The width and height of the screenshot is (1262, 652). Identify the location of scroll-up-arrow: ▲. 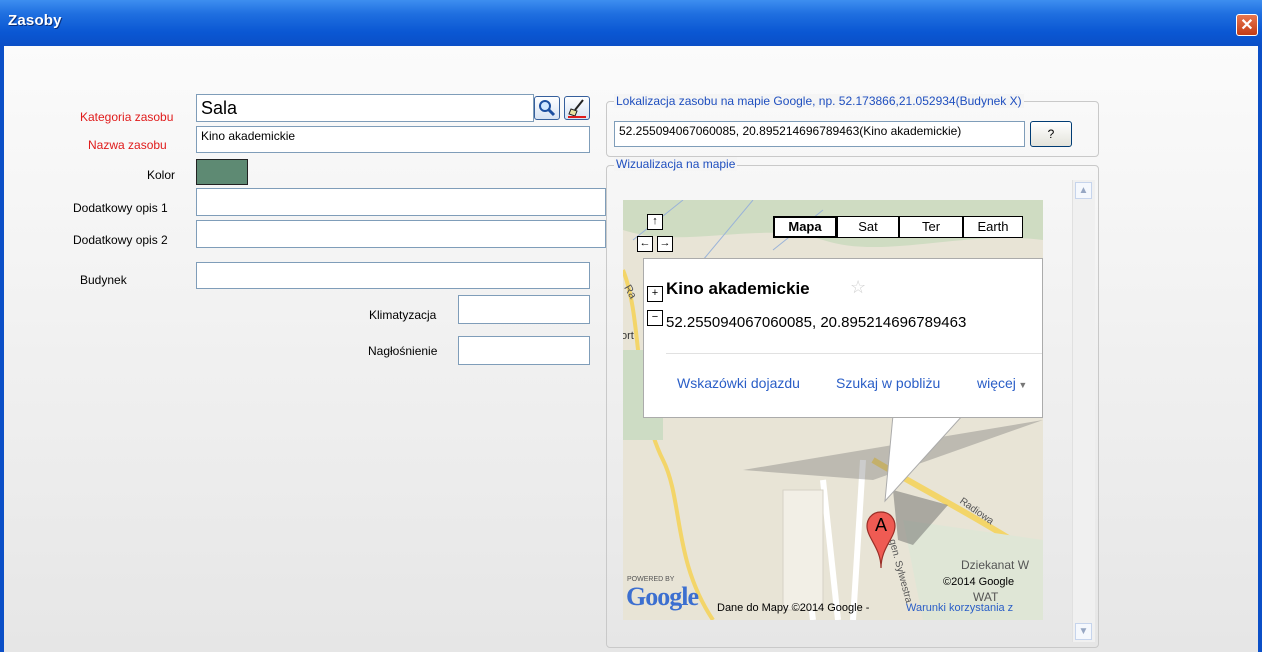
(1083, 190).